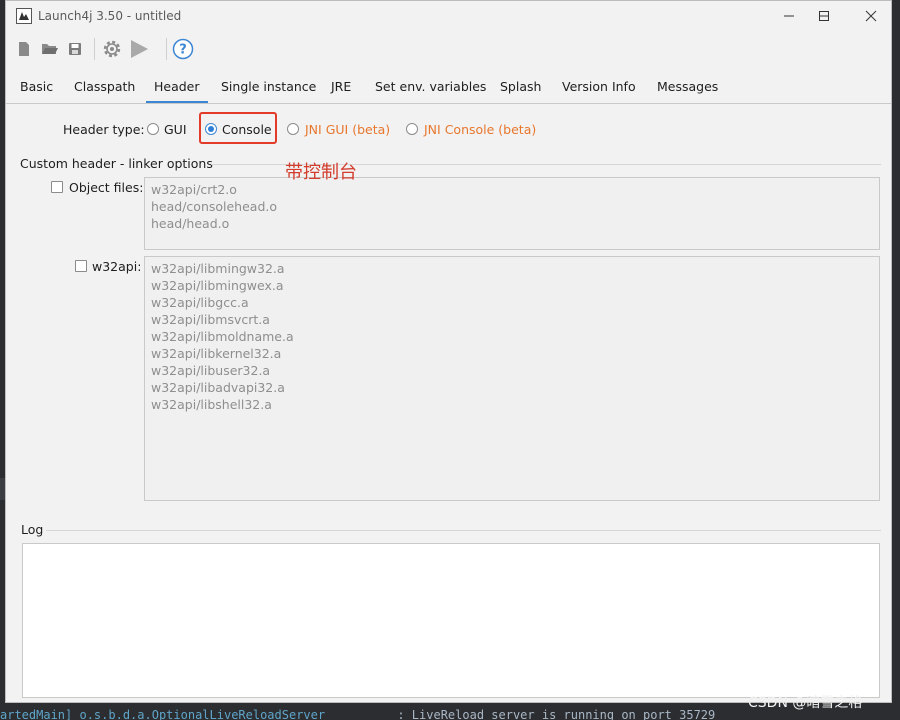 This screenshot has width=900, height=720. I want to click on help-button: ?, so click(183, 49).